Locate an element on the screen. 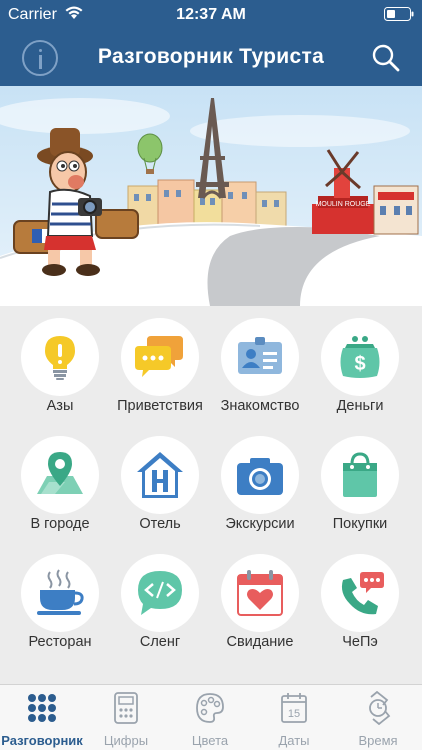  category-restaurant: Ресторан is located at coordinates (60, 597).